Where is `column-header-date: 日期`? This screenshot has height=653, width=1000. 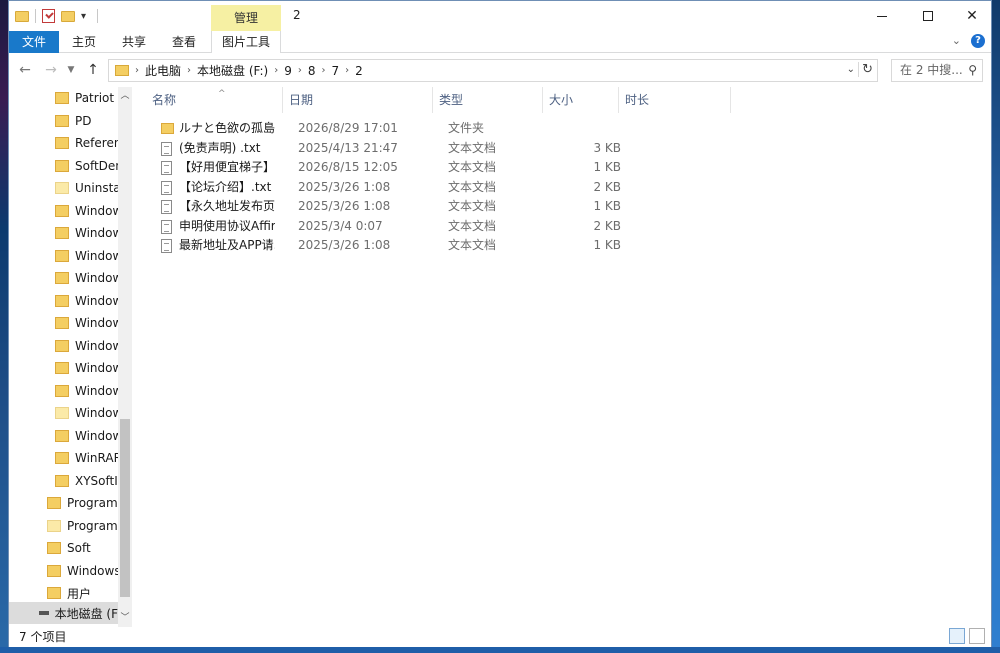 column-header-date: 日期 is located at coordinates (358, 100).